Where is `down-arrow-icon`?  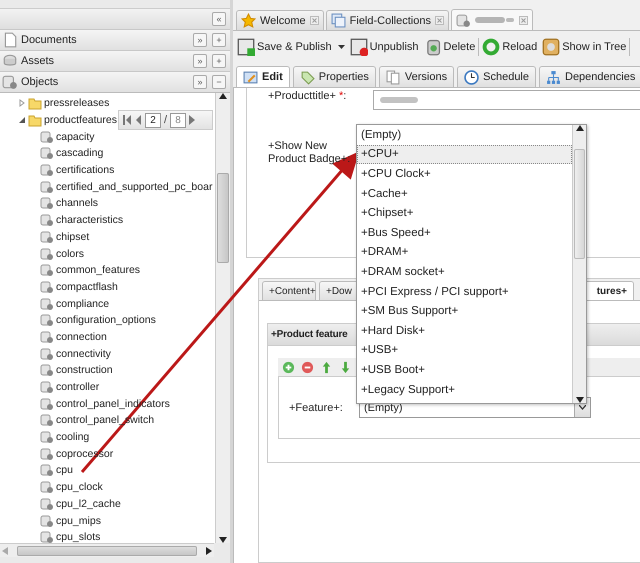 down-arrow-icon is located at coordinates (345, 367).